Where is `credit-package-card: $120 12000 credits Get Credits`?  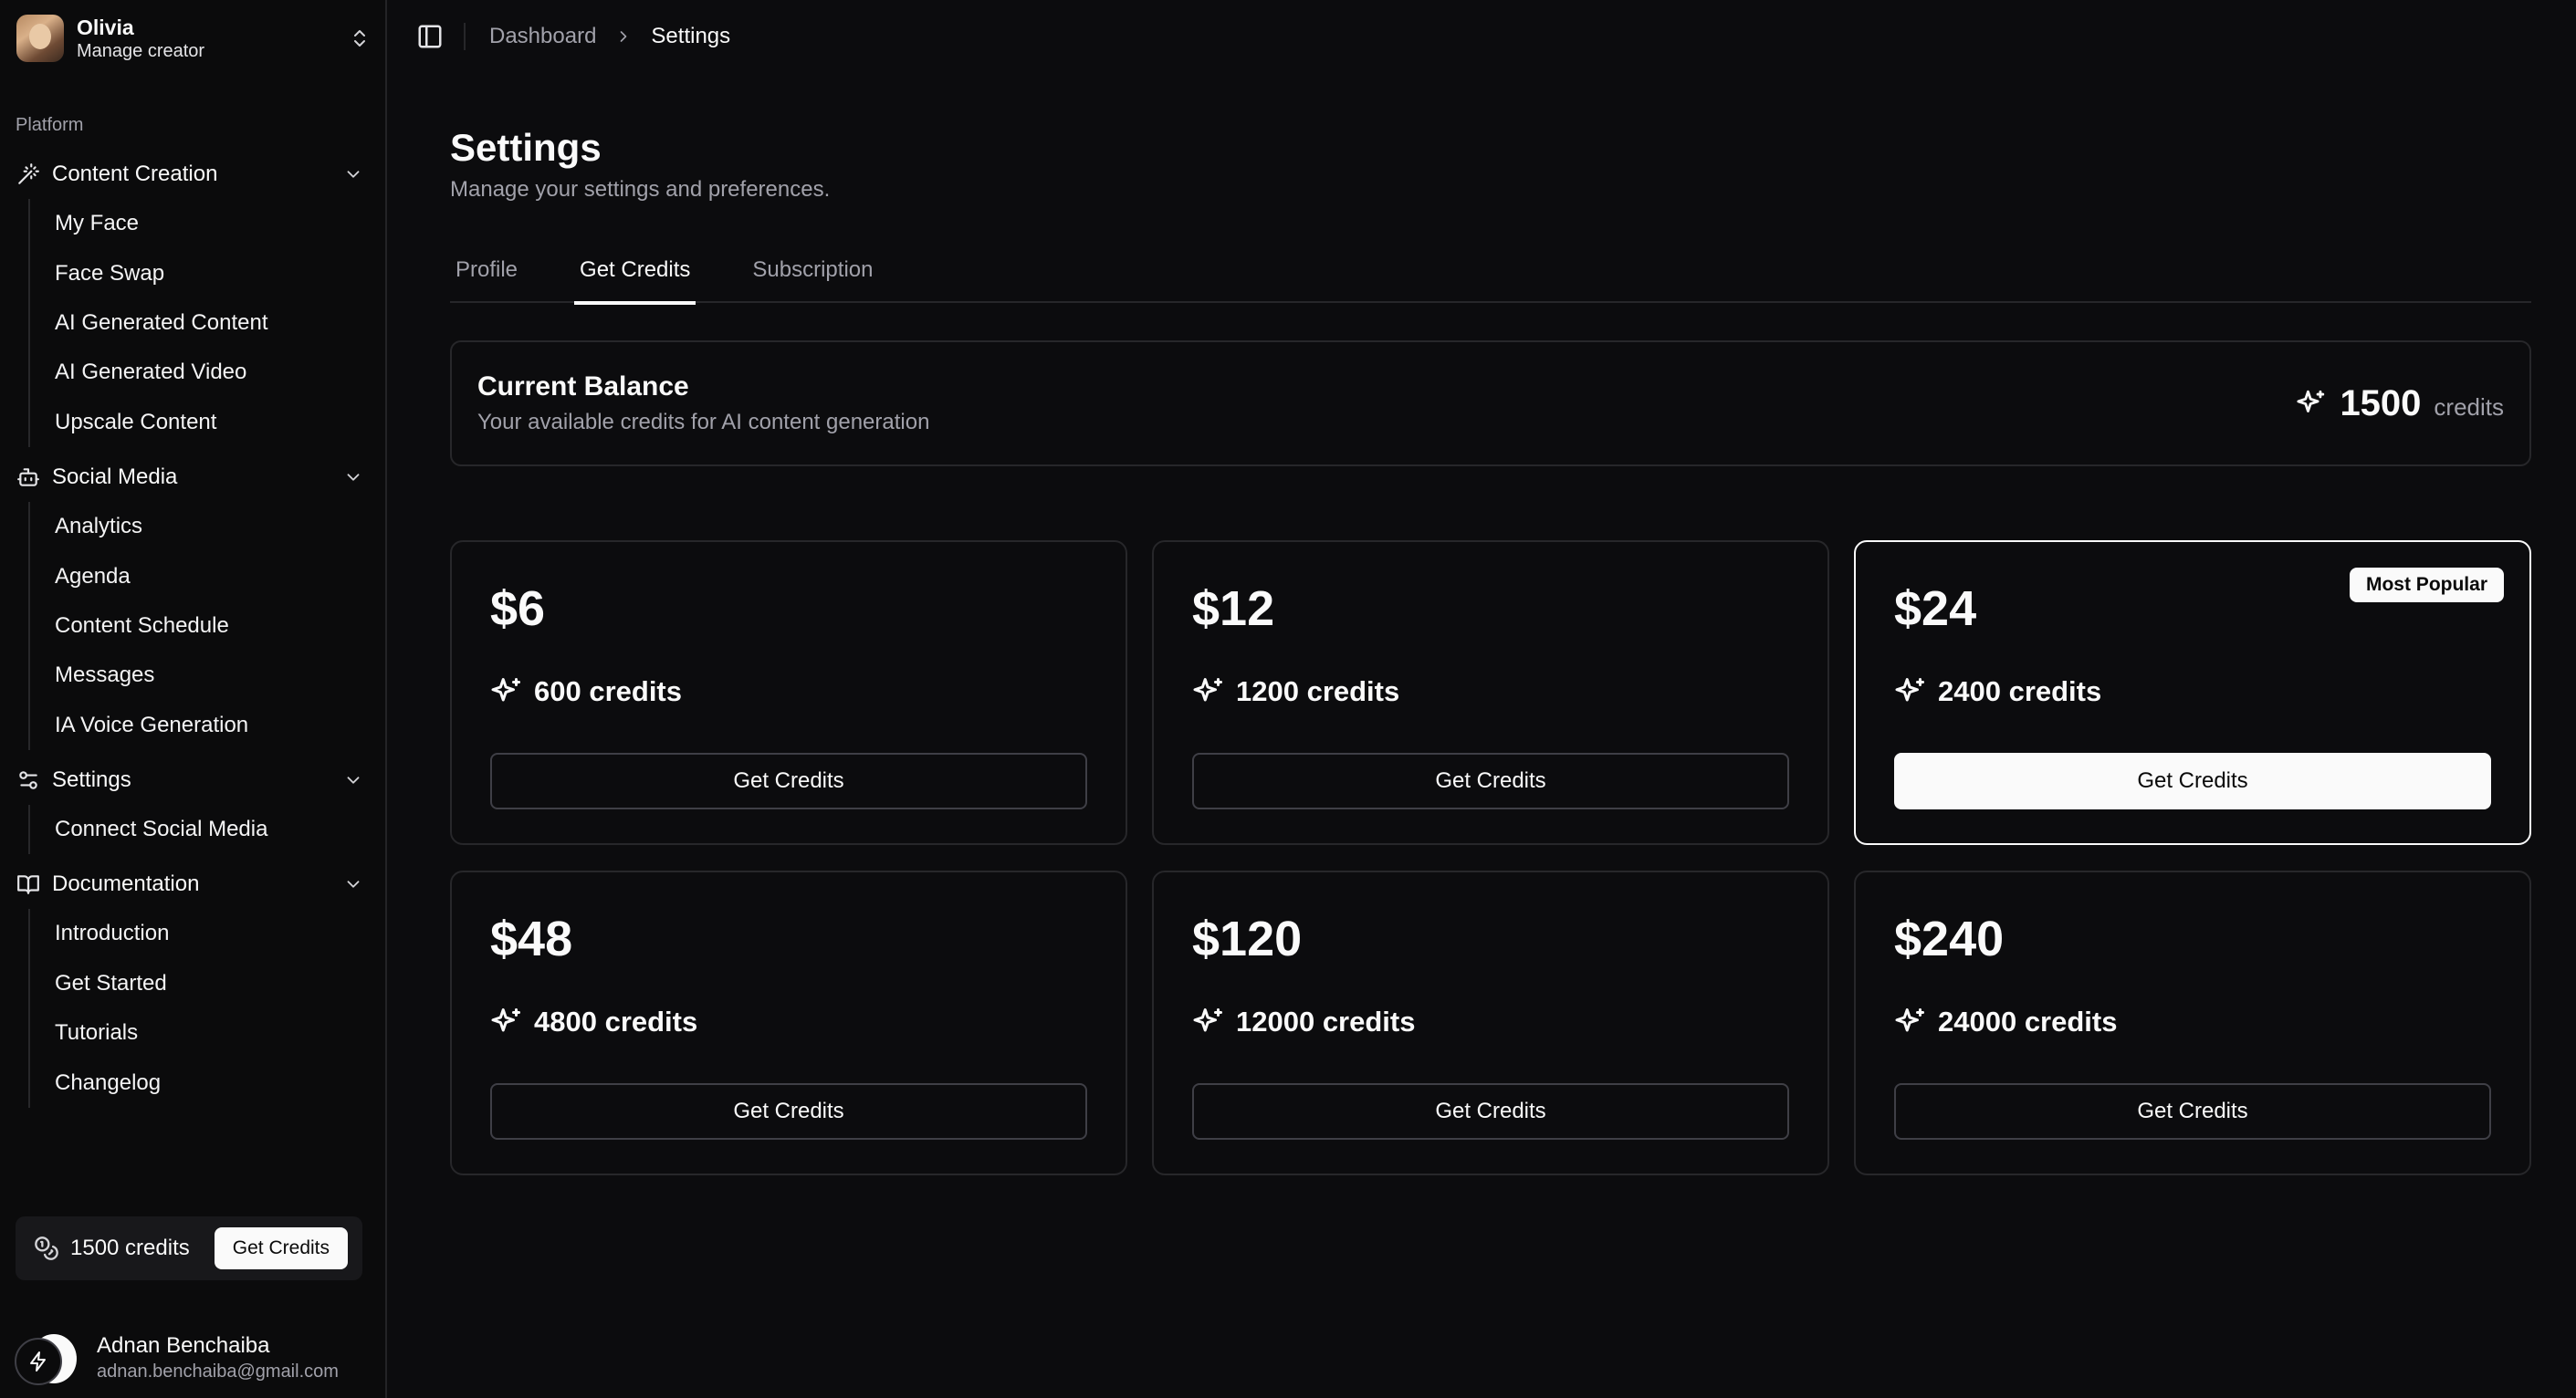
credit-package-card: $120 12000 credits Get Credits is located at coordinates (1490, 1023).